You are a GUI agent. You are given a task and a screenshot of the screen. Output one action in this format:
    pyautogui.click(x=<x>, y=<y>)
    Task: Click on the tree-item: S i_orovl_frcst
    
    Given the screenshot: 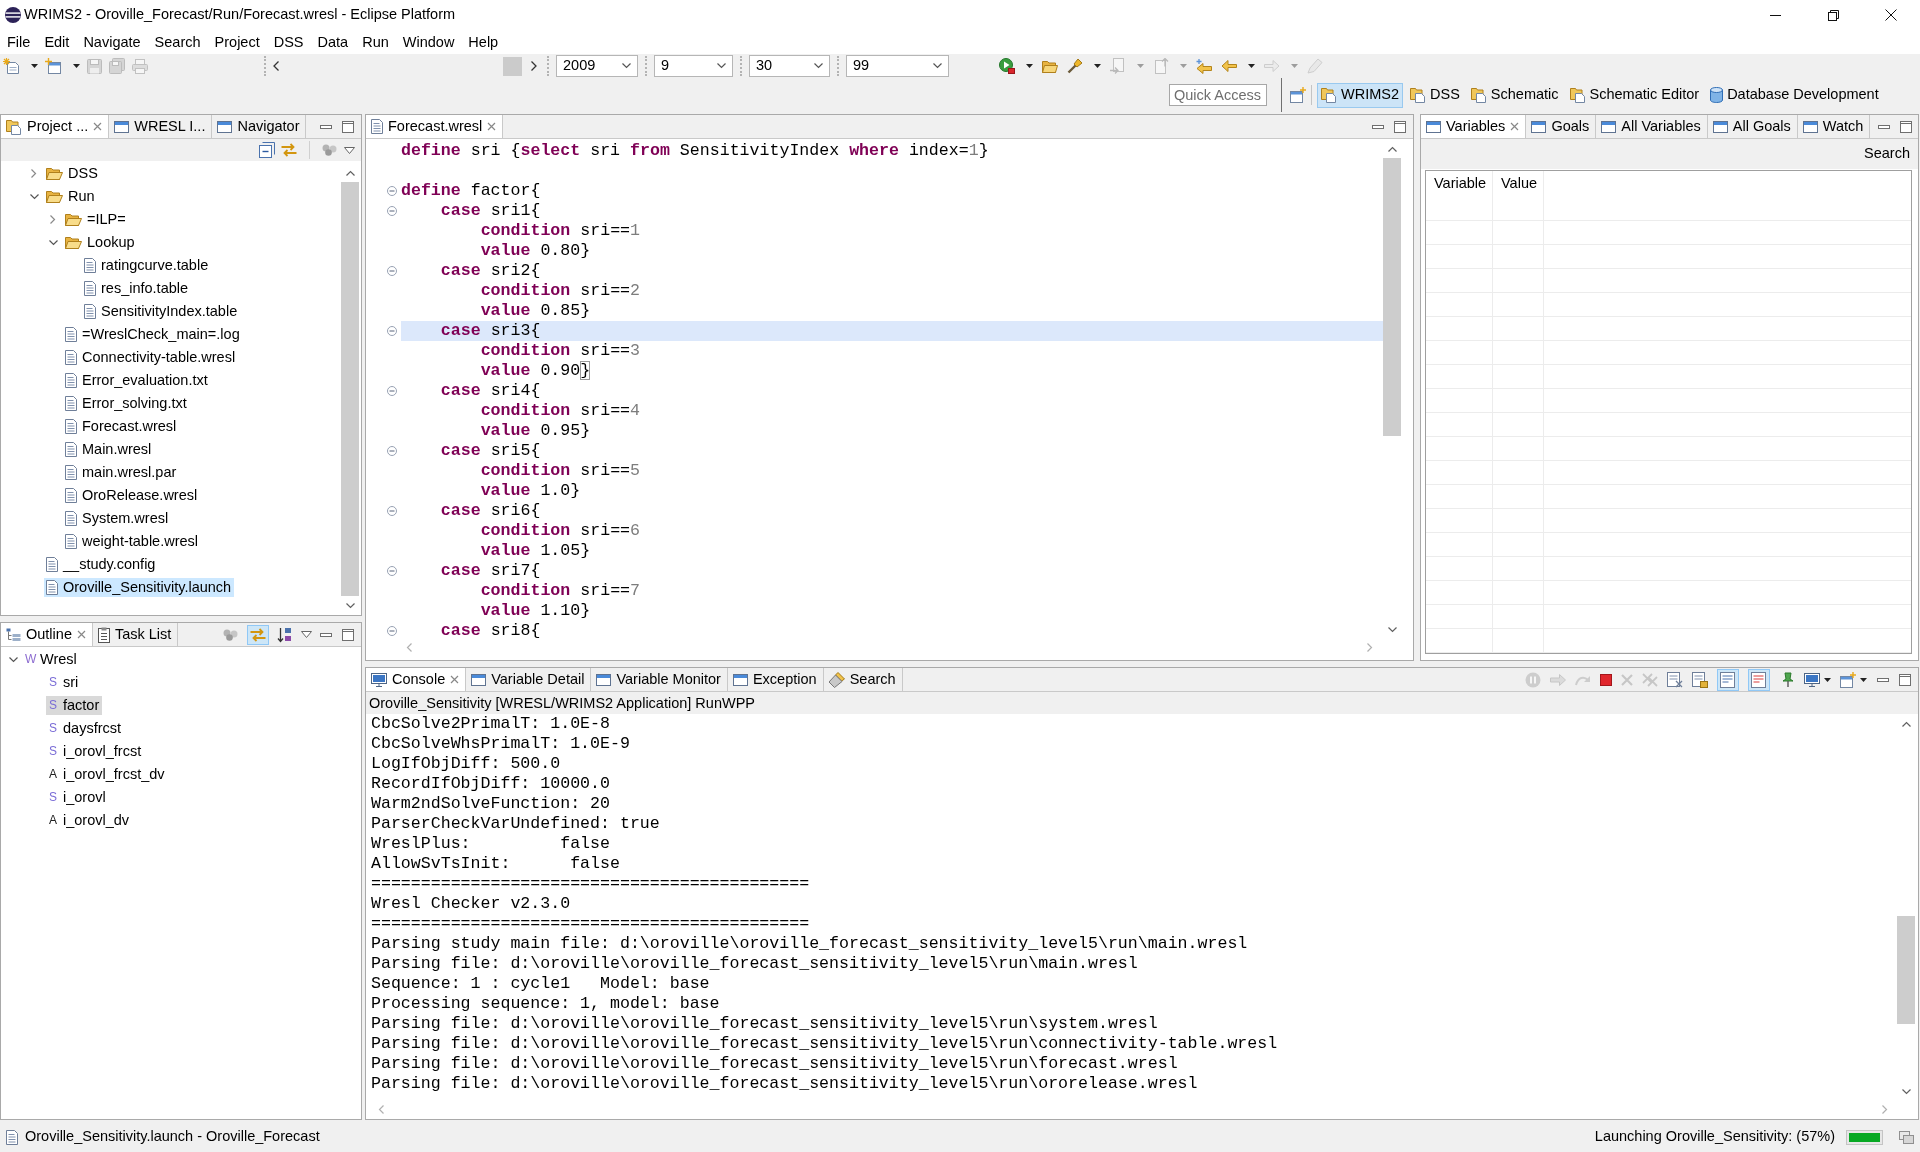 What is the action you would take?
    pyautogui.click(x=95, y=751)
    